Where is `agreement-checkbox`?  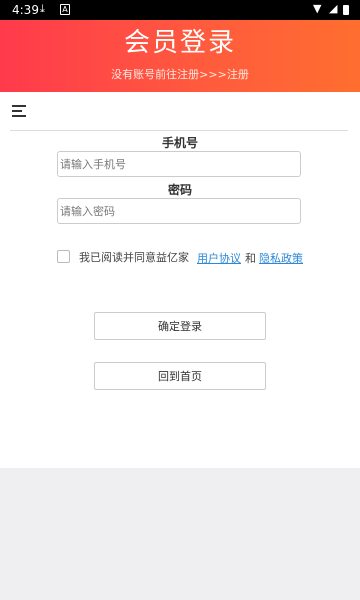 agreement-checkbox is located at coordinates (63, 256).